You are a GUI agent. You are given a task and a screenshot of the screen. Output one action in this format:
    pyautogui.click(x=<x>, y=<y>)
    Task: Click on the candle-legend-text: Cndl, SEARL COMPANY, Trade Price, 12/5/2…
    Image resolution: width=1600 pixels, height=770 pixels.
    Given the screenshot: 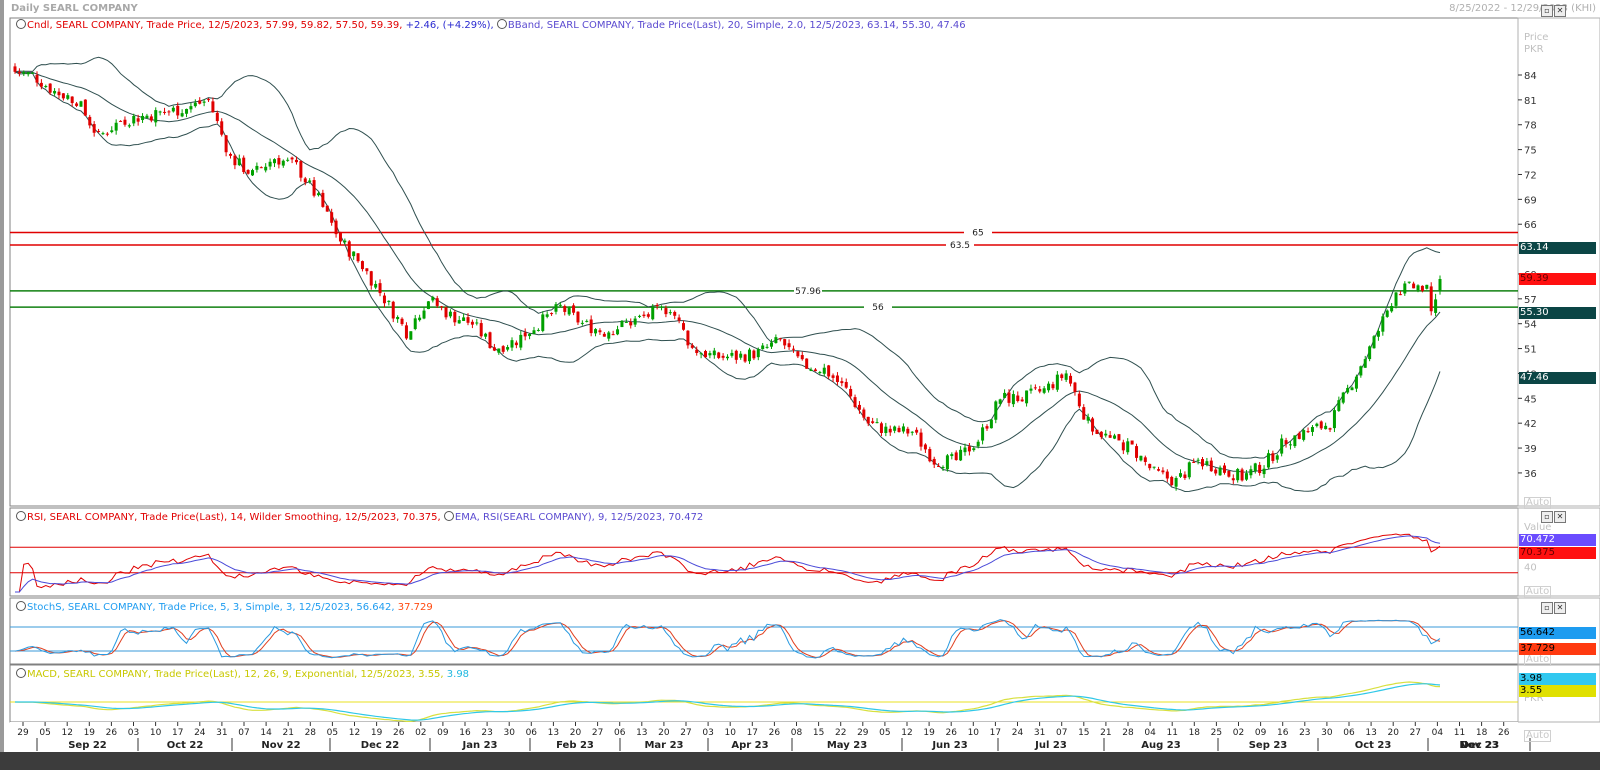 What is the action you would take?
    pyautogui.click(x=216, y=25)
    